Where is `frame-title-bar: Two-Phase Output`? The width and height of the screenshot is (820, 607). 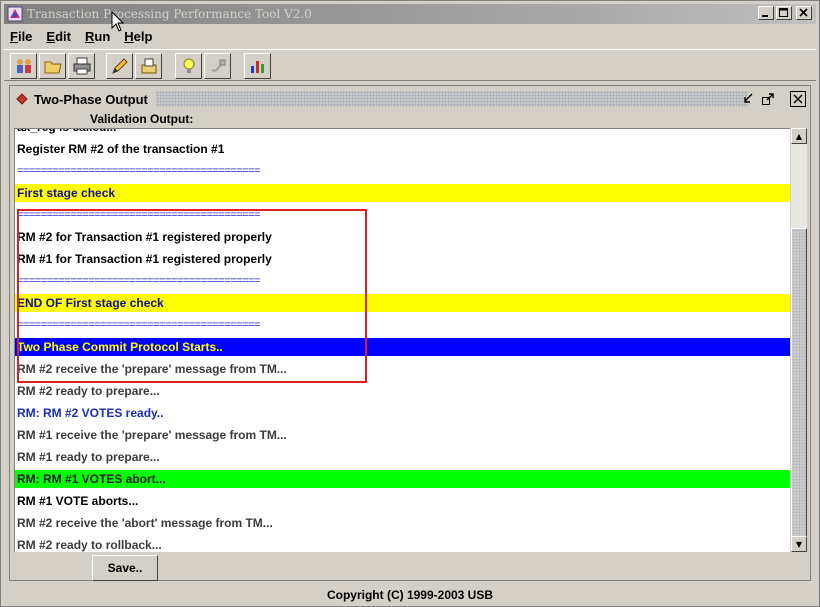
frame-title-bar: Two-Phase Output is located at coordinates (410, 99).